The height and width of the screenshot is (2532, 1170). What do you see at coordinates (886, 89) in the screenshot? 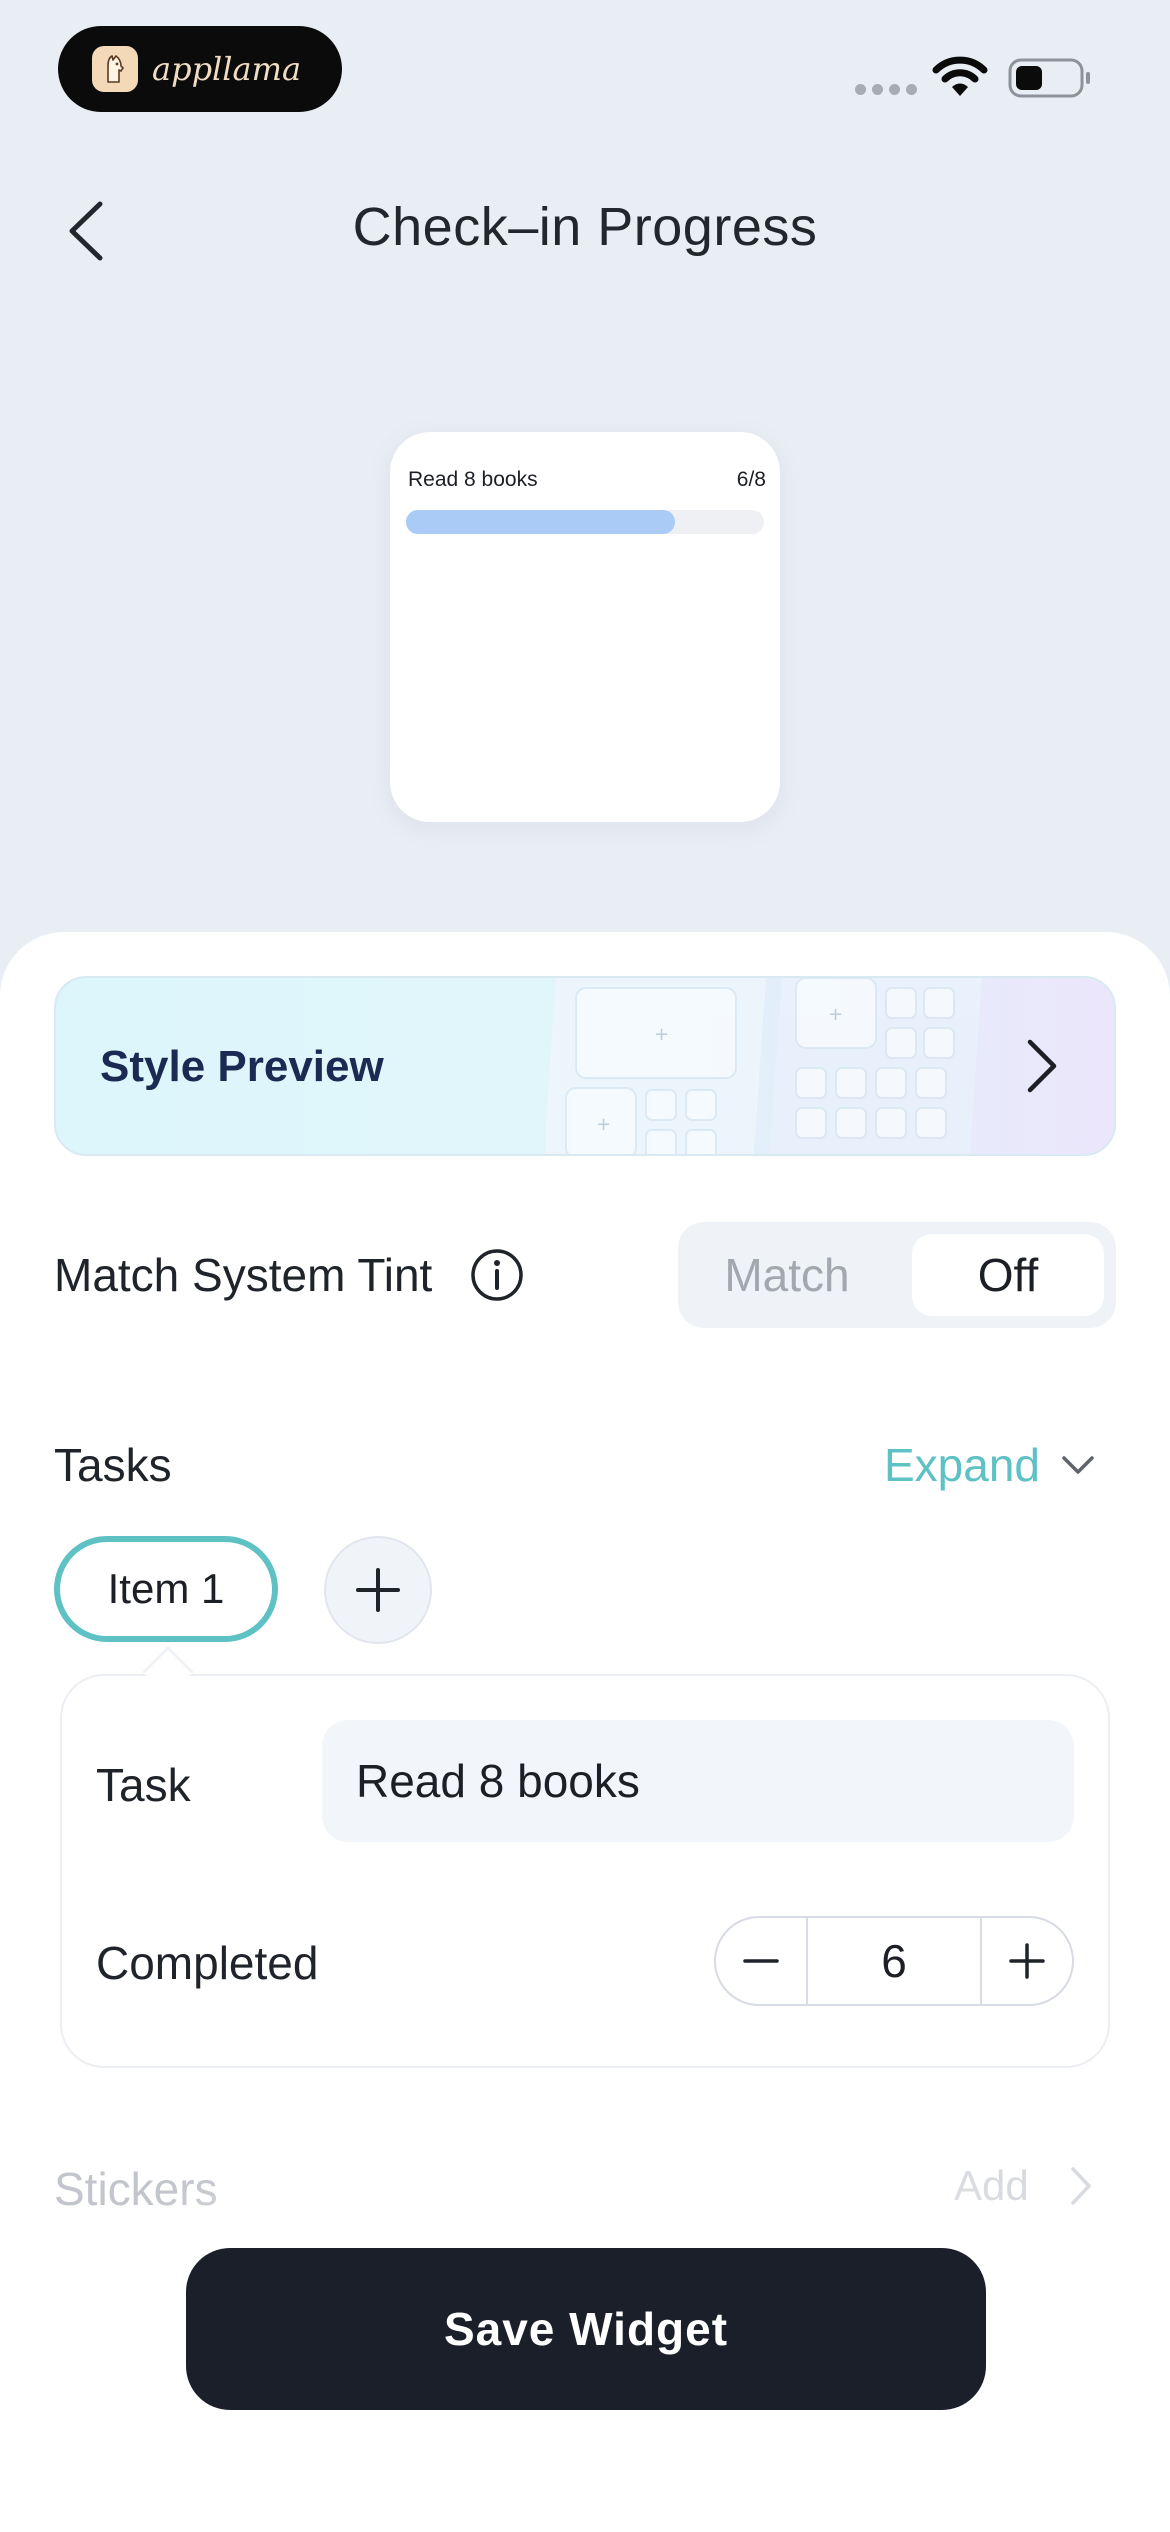
I see `cellular-signal-icon` at bounding box center [886, 89].